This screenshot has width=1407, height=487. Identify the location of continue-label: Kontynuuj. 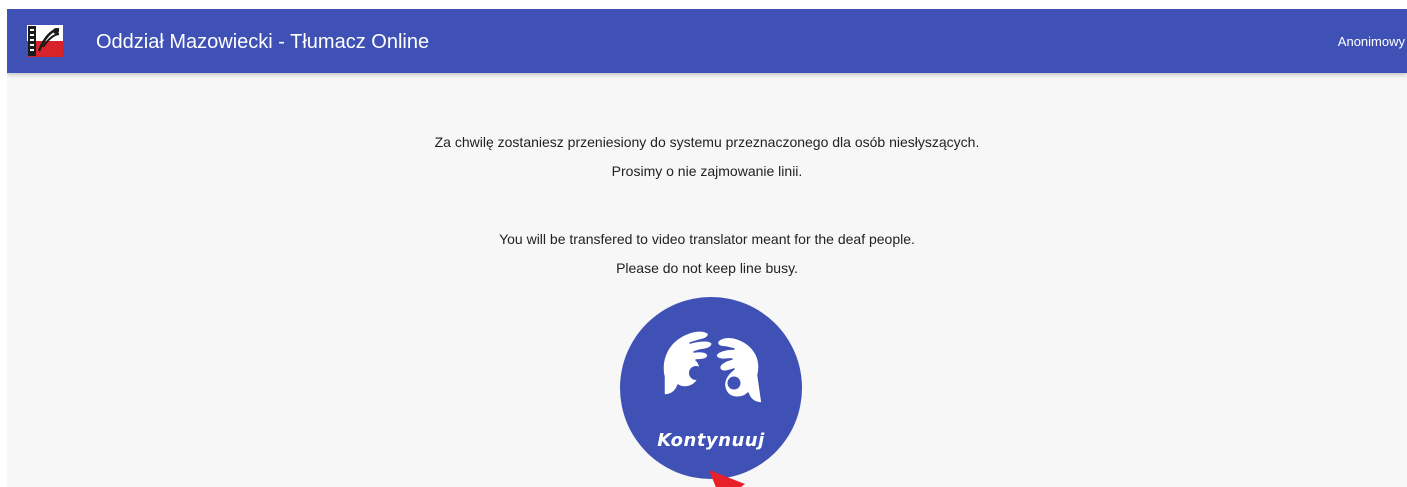
(711, 440).